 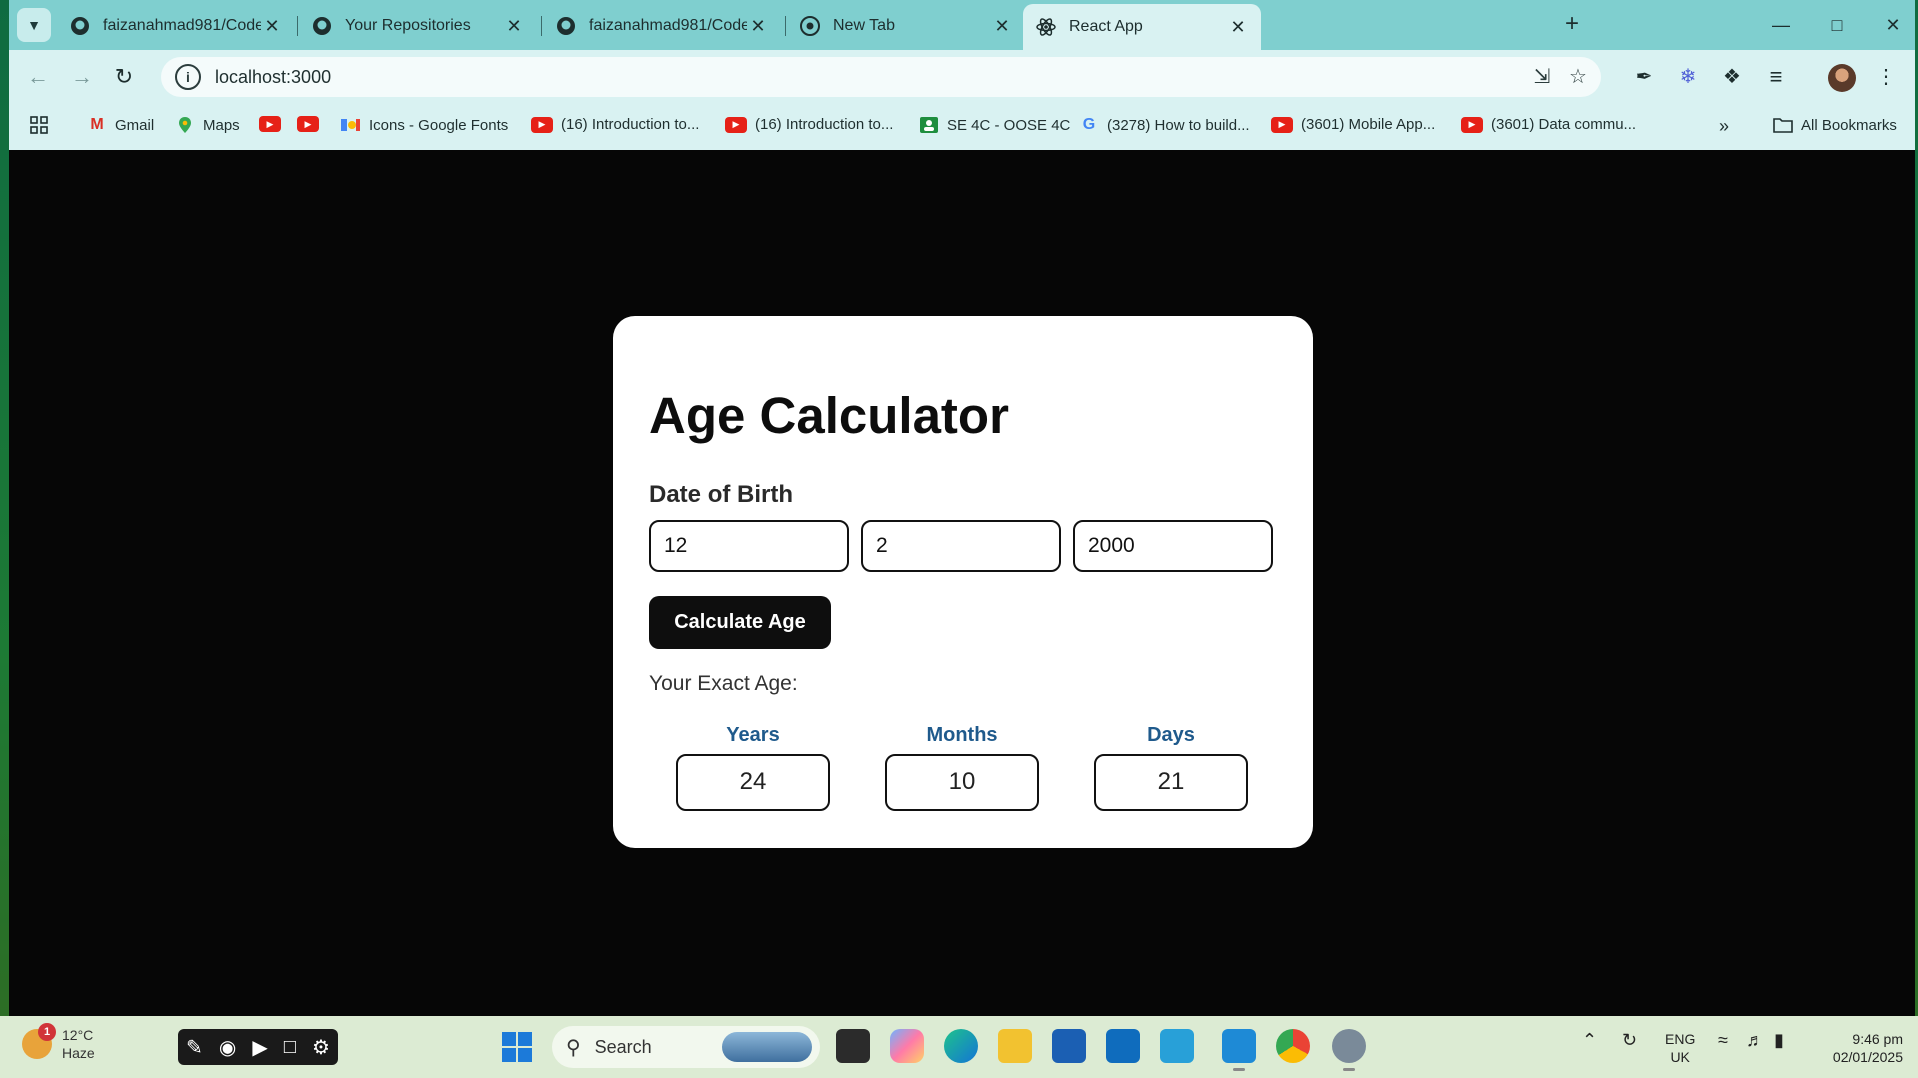 I want to click on settings-icon, so click(x=1349, y=1050).